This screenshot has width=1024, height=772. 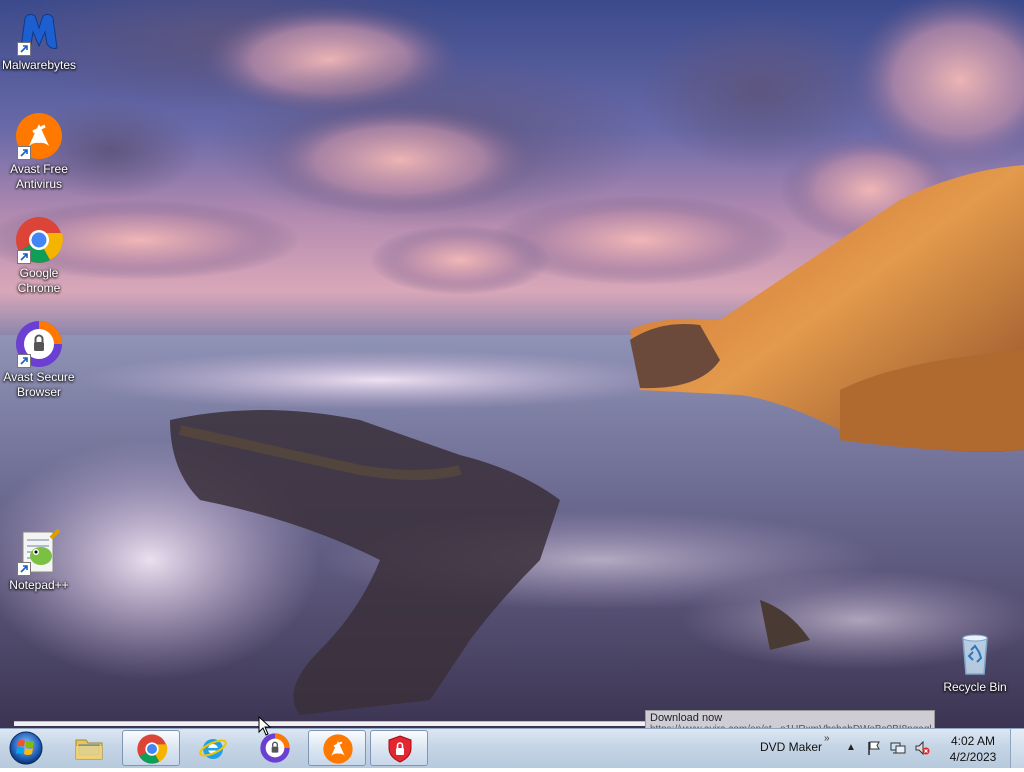 I want to click on network-icon, so click(x=898, y=748).